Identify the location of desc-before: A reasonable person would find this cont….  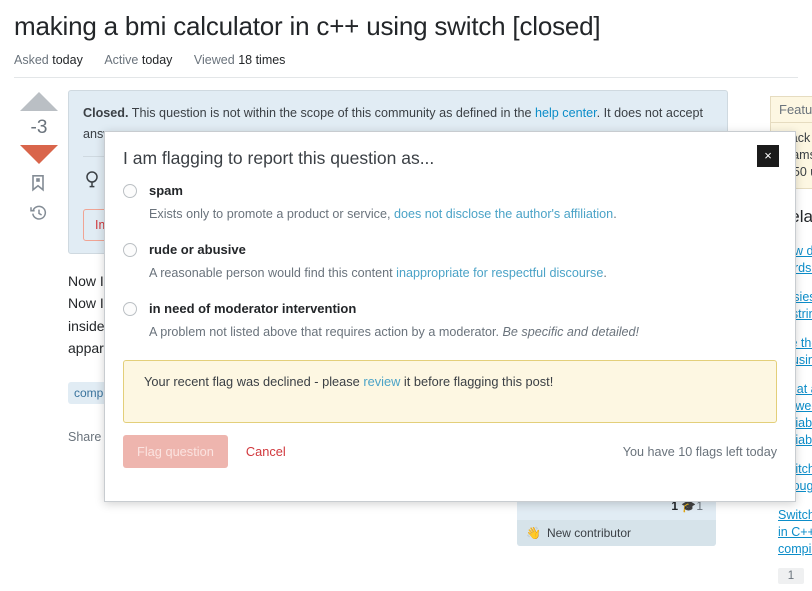
(273, 273).